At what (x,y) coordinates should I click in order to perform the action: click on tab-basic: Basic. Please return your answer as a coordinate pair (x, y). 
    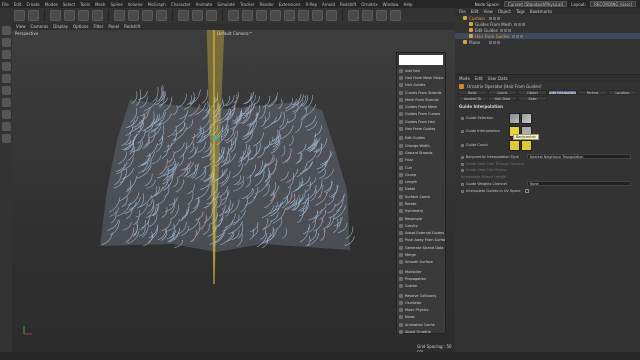
    Looking at the image, I should click on (472, 92).